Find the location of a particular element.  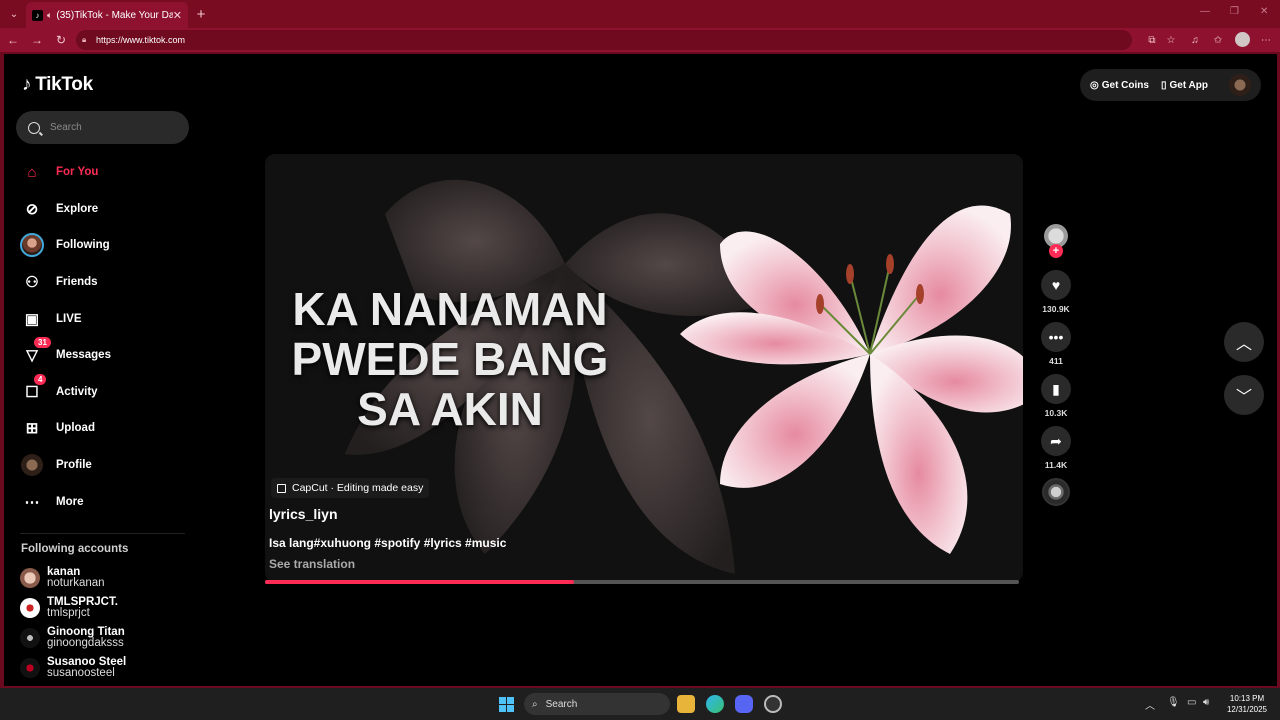

tiktok-logo: ♪ TikTok is located at coordinates (57, 85).